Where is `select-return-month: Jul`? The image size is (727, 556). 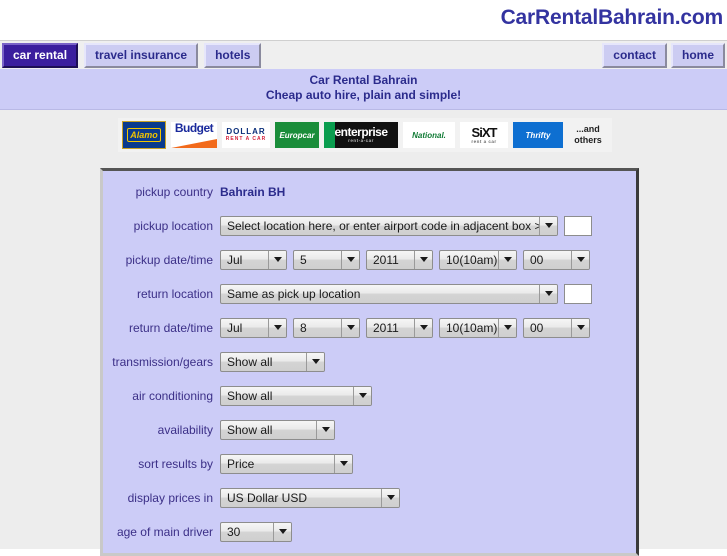 select-return-month: Jul is located at coordinates (253, 327).